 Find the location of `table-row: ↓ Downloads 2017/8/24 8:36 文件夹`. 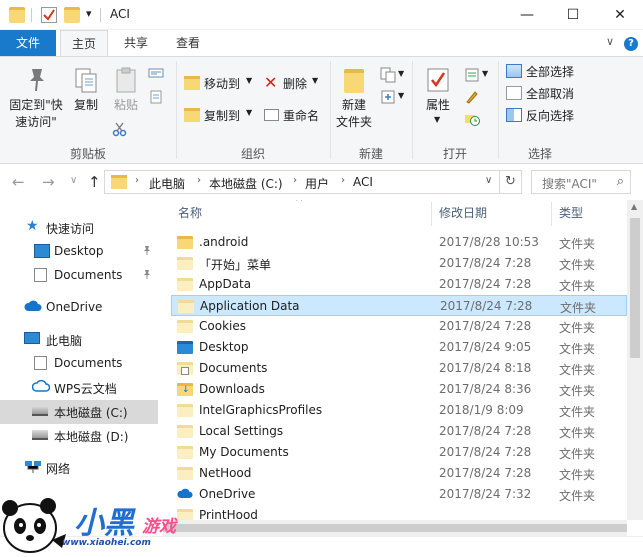

table-row: ↓ Downloads 2017/8/24 8:36 文件夹 is located at coordinates (399, 389).